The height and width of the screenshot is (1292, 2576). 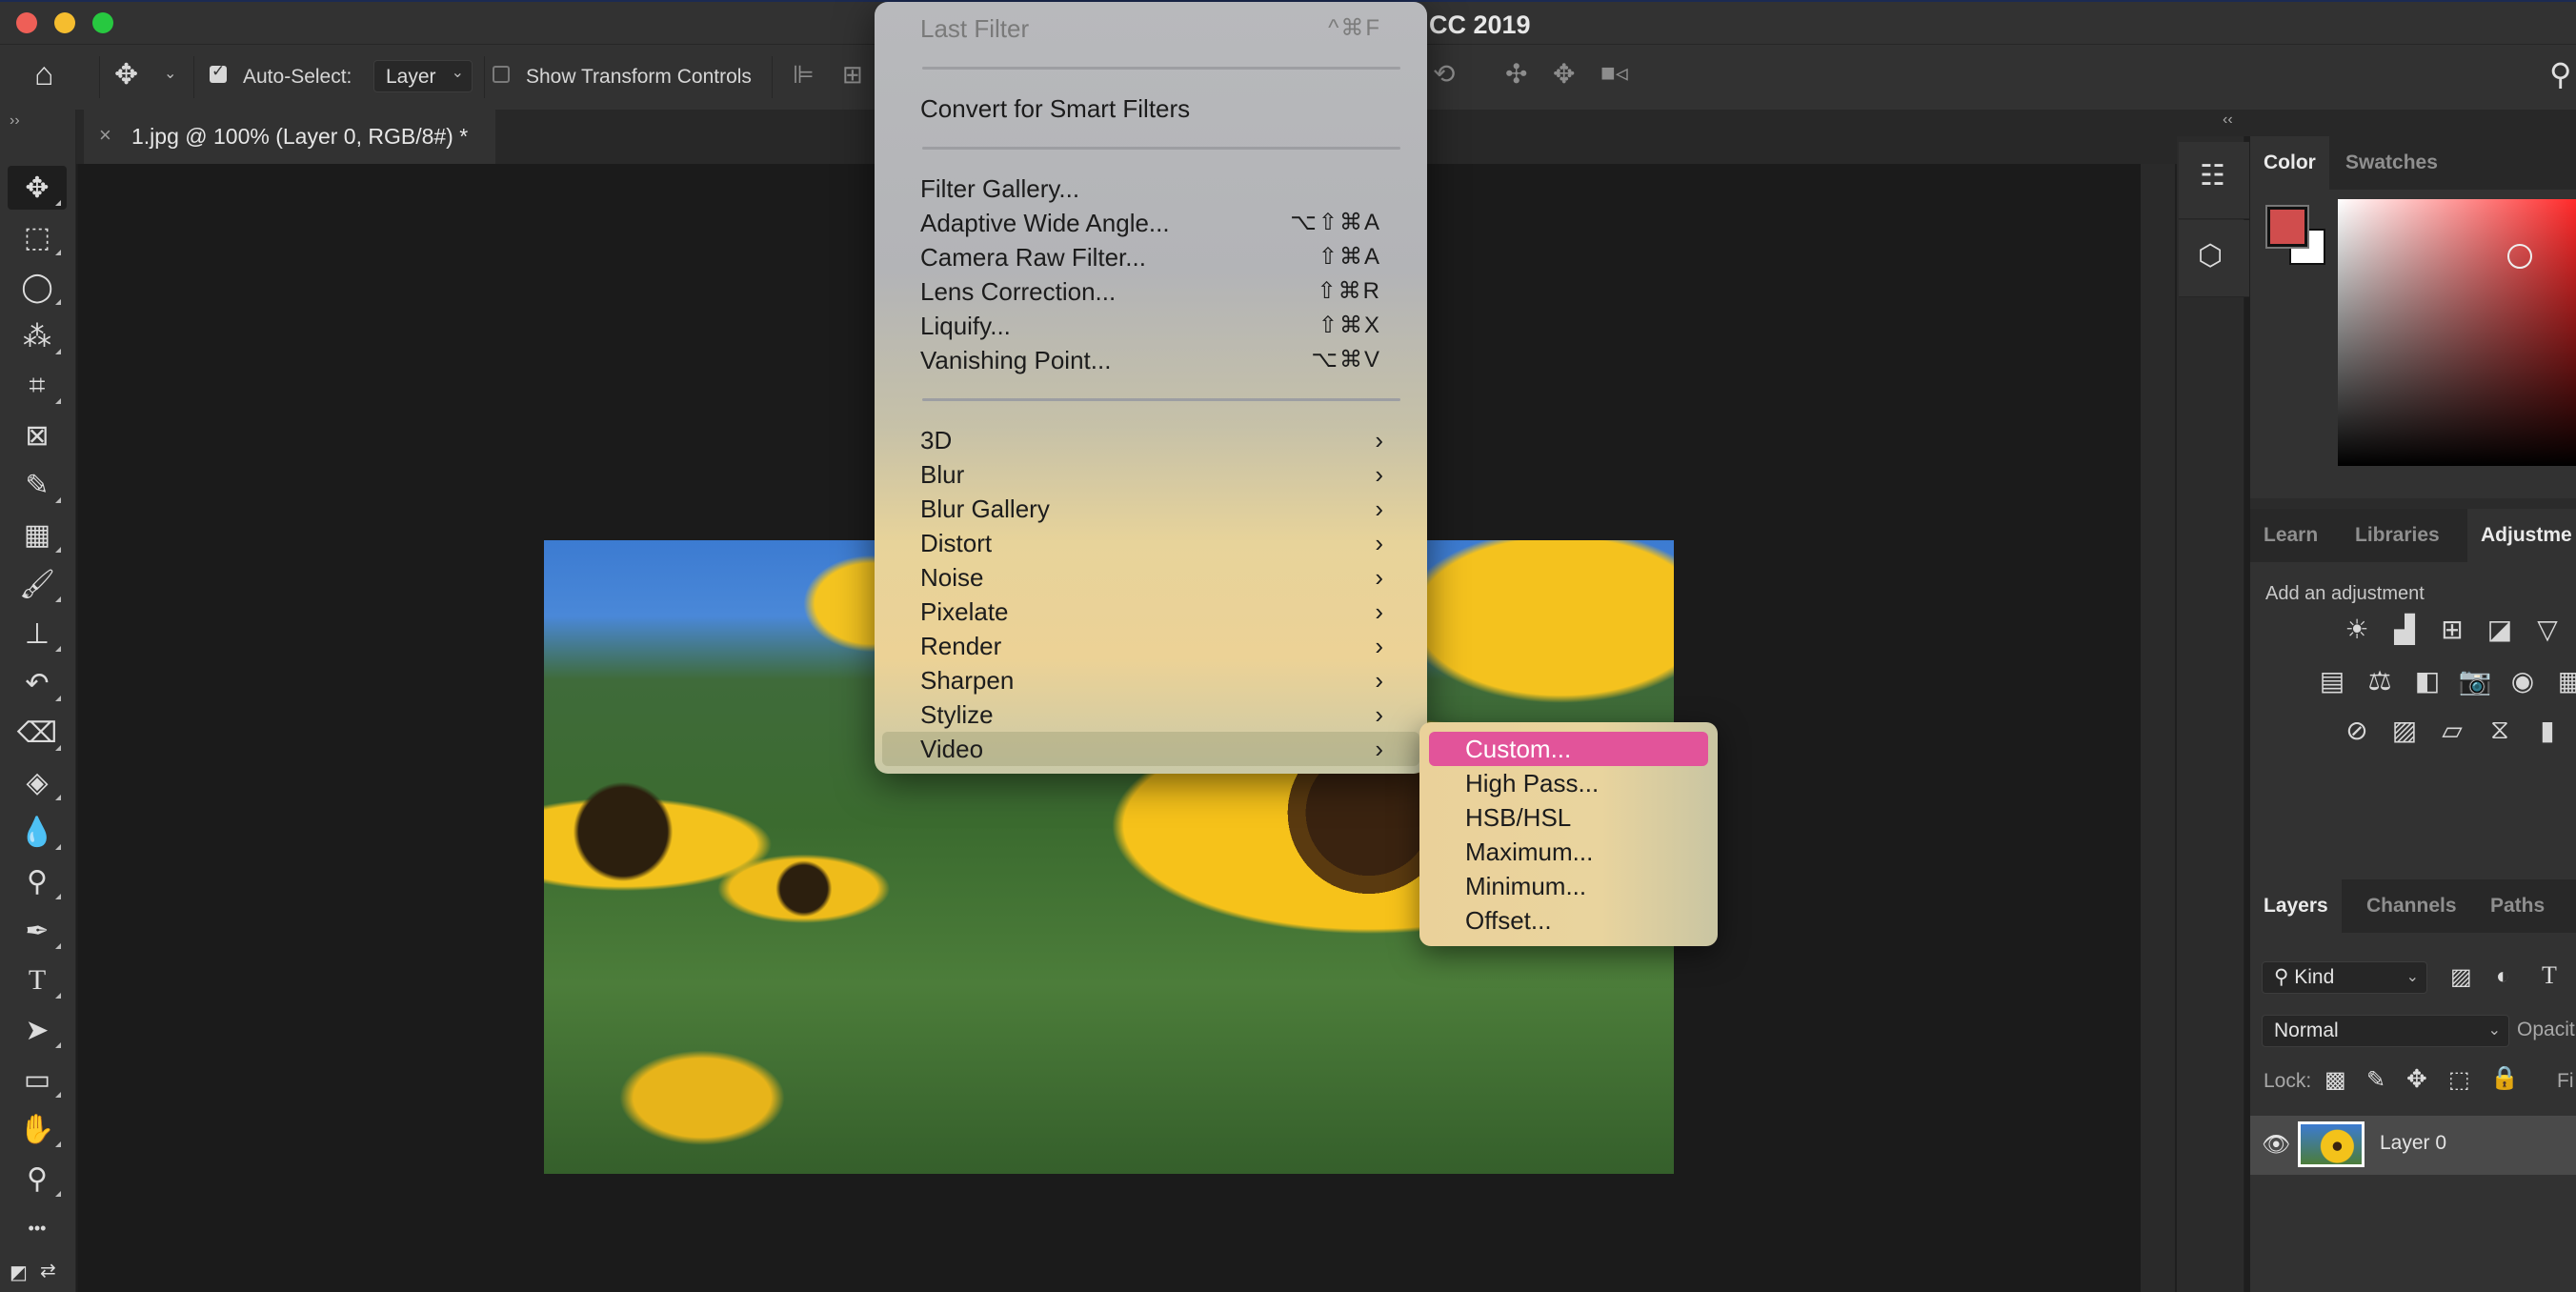 What do you see at coordinates (2291, 535) in the screenshot?
I see `tab-learn: Learn` at bounding box center [2291, 535].